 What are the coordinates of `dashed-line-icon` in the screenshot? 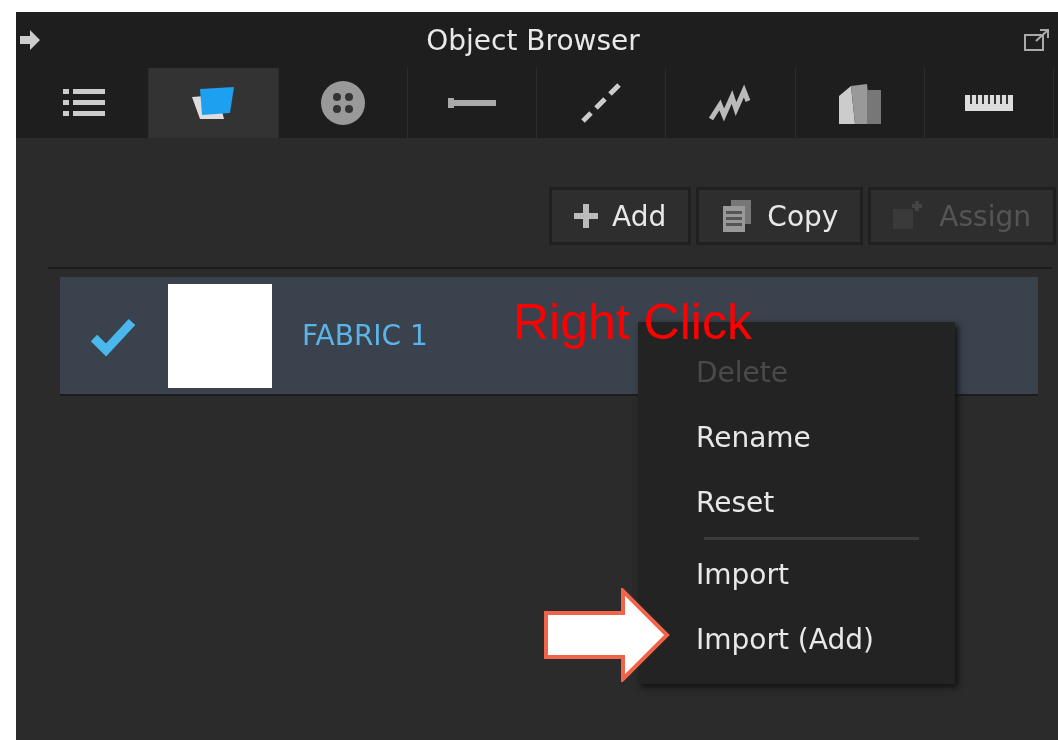 It's located at (601, 103).